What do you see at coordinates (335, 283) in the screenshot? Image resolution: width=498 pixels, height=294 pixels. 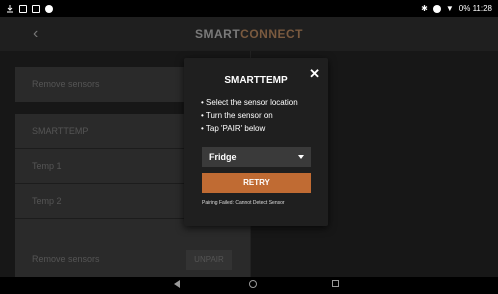 I see `nav-recents-icon` at bounding box center [335, 283].